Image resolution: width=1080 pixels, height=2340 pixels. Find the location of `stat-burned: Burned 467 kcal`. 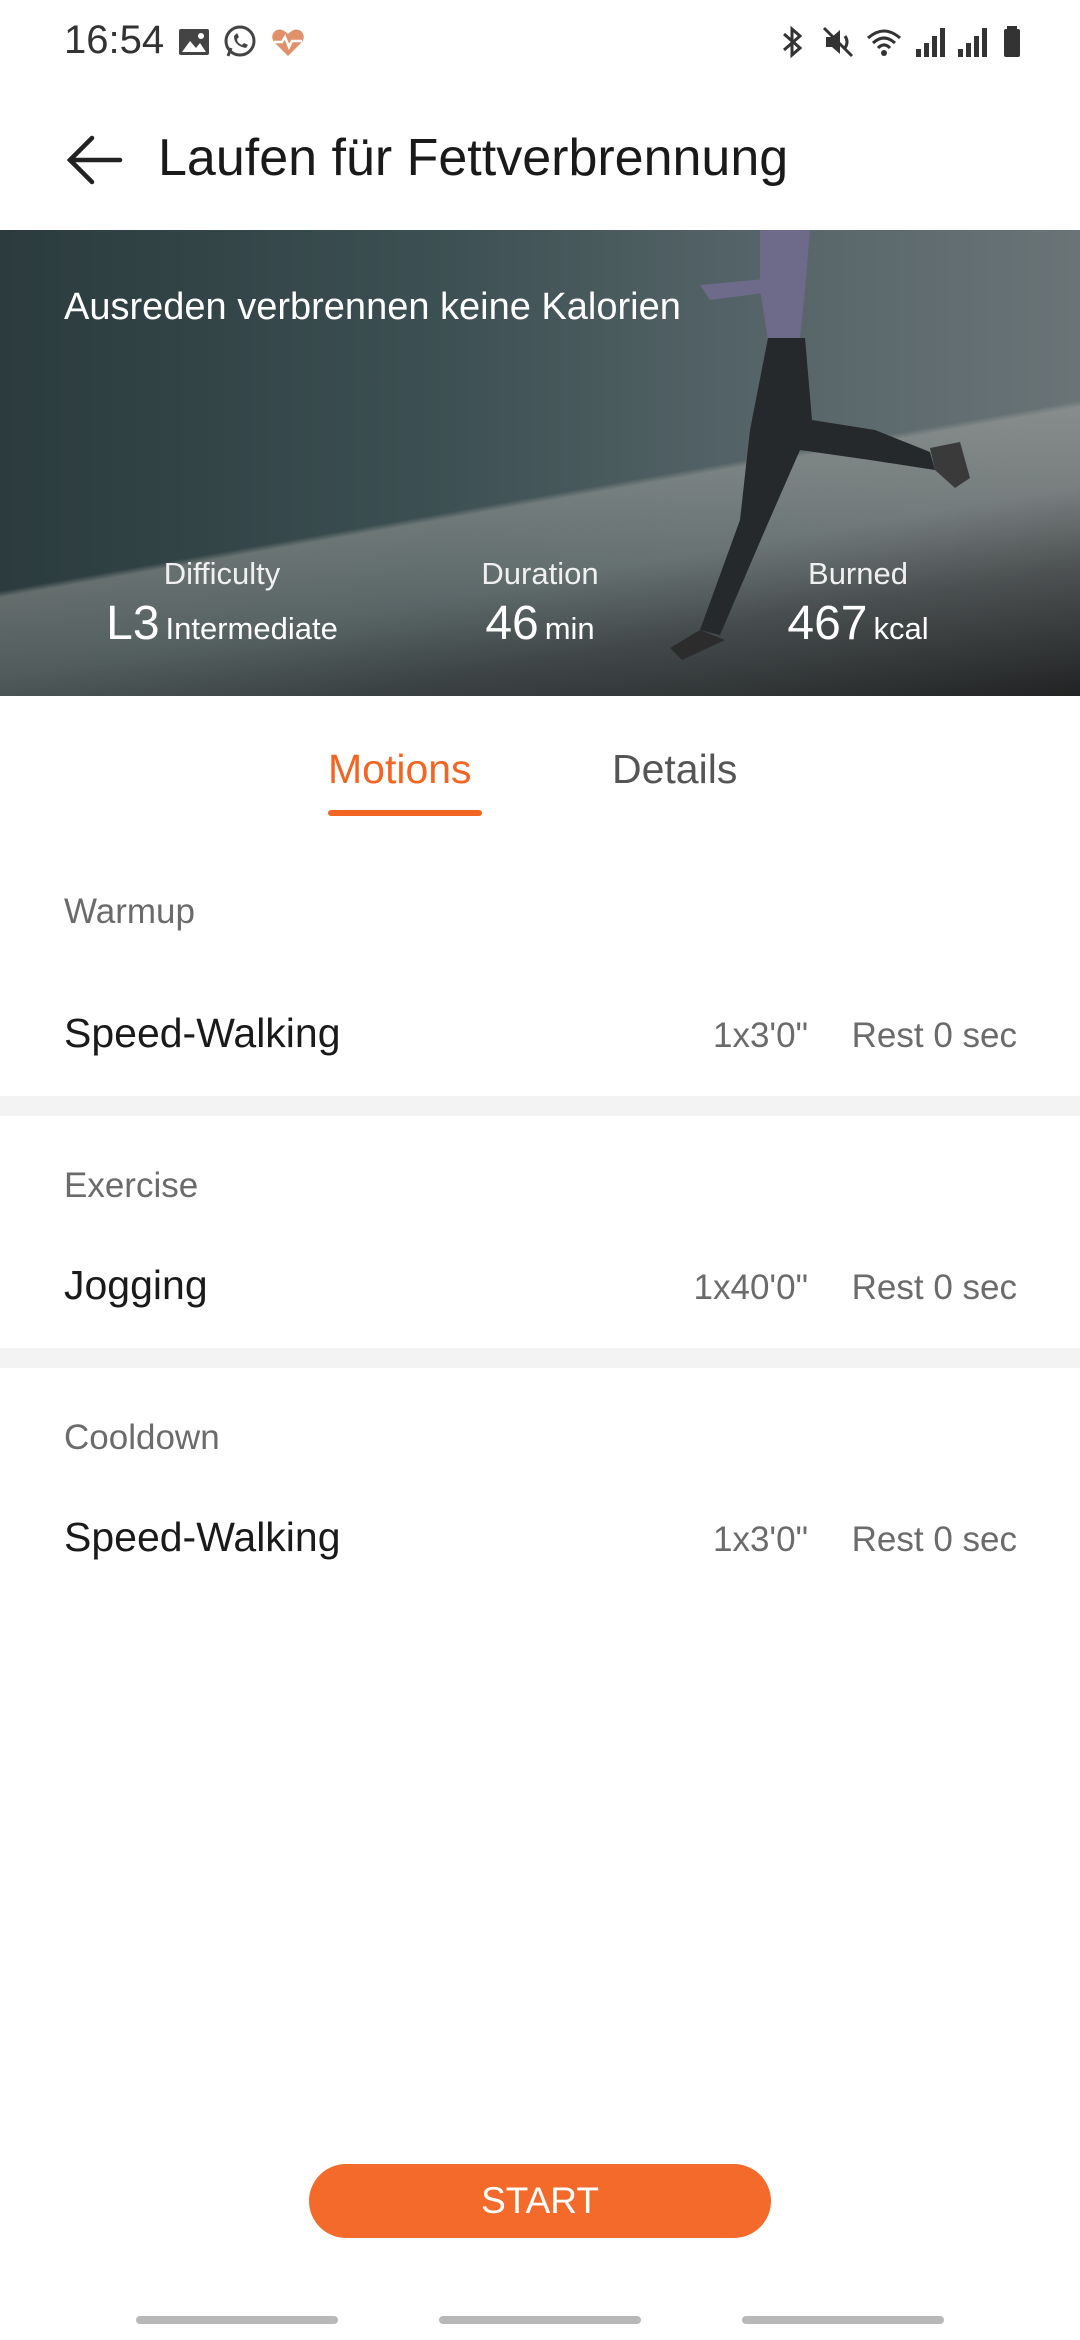

stat-burned: Burned 467 kcal is located at coordinates (858, 603).